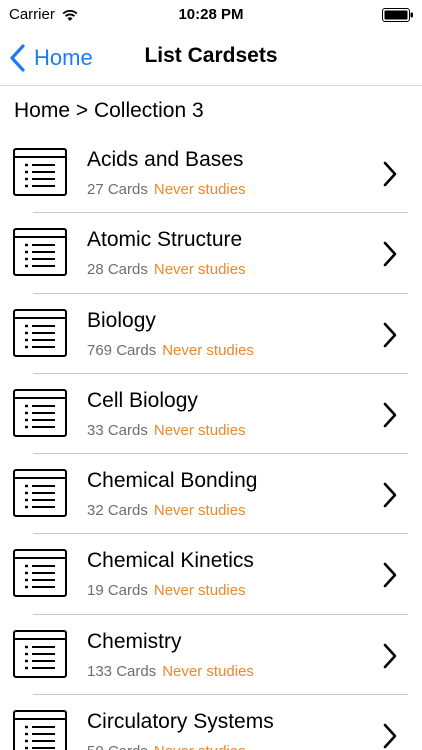  I want to click on cardset-meta: 33 Cards Never studies, so click(166, 430).